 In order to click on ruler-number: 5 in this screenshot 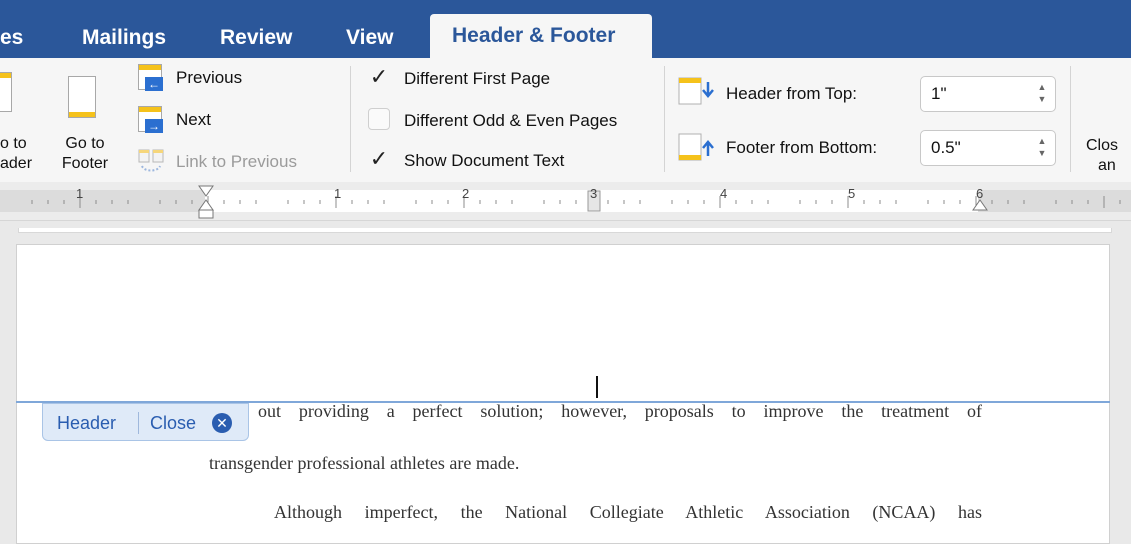, I will do `click(852, 193)`.